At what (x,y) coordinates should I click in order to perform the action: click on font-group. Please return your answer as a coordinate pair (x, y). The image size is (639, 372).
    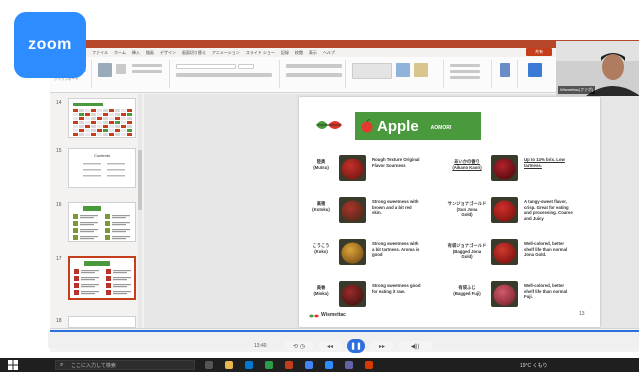
    Looking at the image, I should click on (226, 74).